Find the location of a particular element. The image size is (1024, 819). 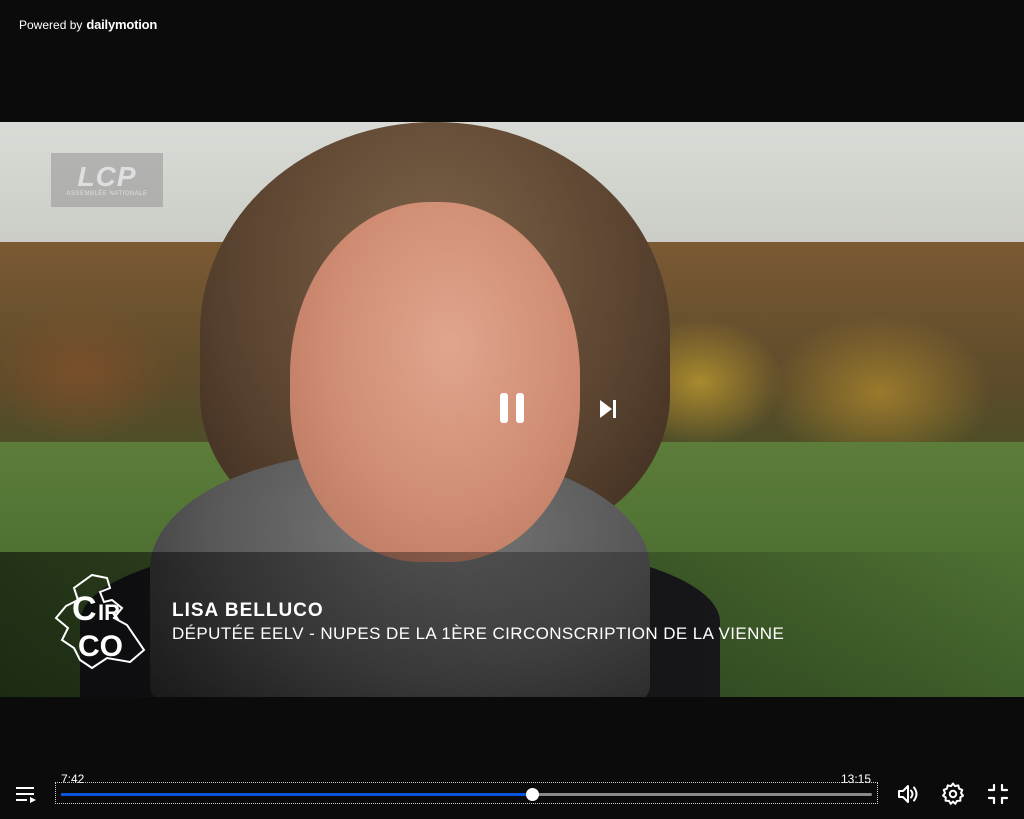

playlist-icon is located at coordinates (26, 795).